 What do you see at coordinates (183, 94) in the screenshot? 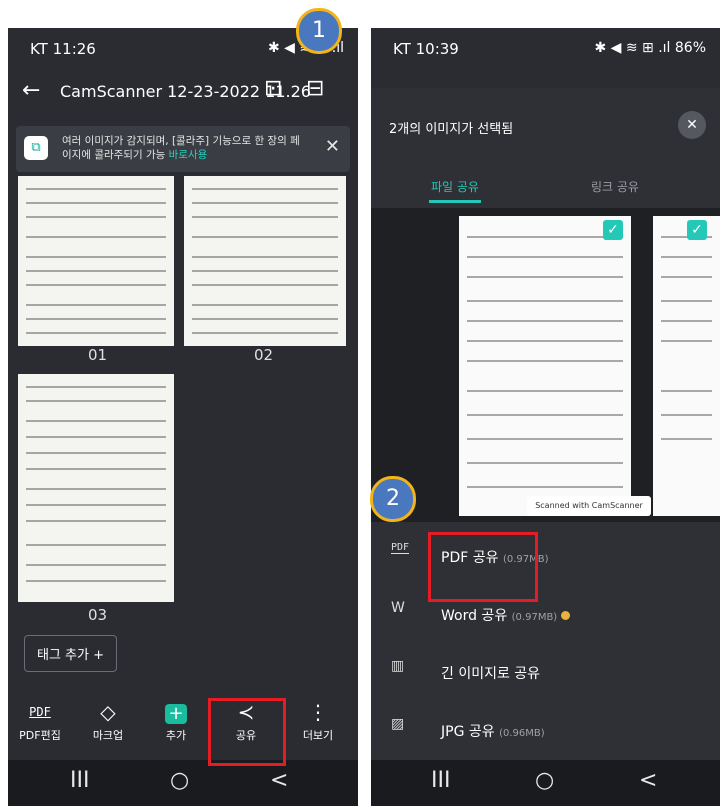
I see `app-bar: ← CamScanner 12-23-2022 11.26 ⊡ ⊟` at bounding box center [183, 94].